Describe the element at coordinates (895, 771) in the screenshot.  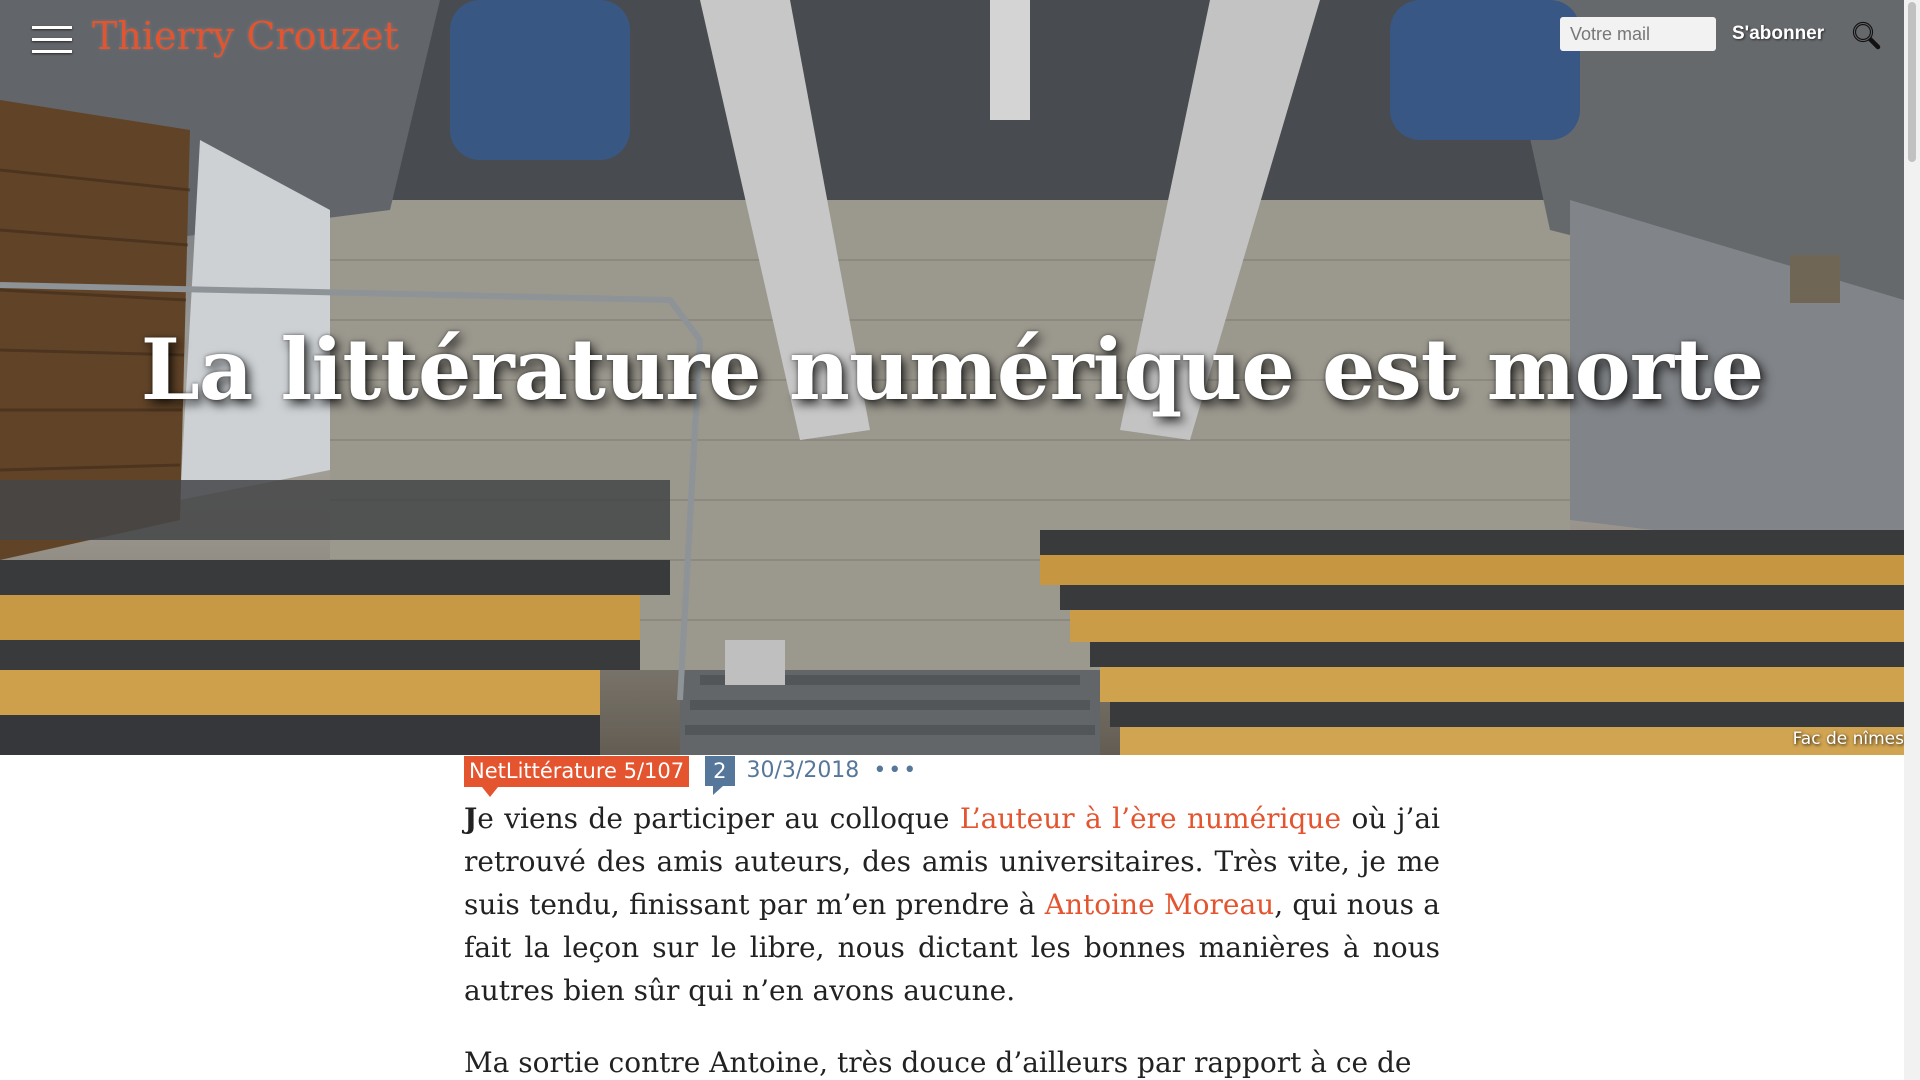
I see `more-options-icon: •••` at that location.